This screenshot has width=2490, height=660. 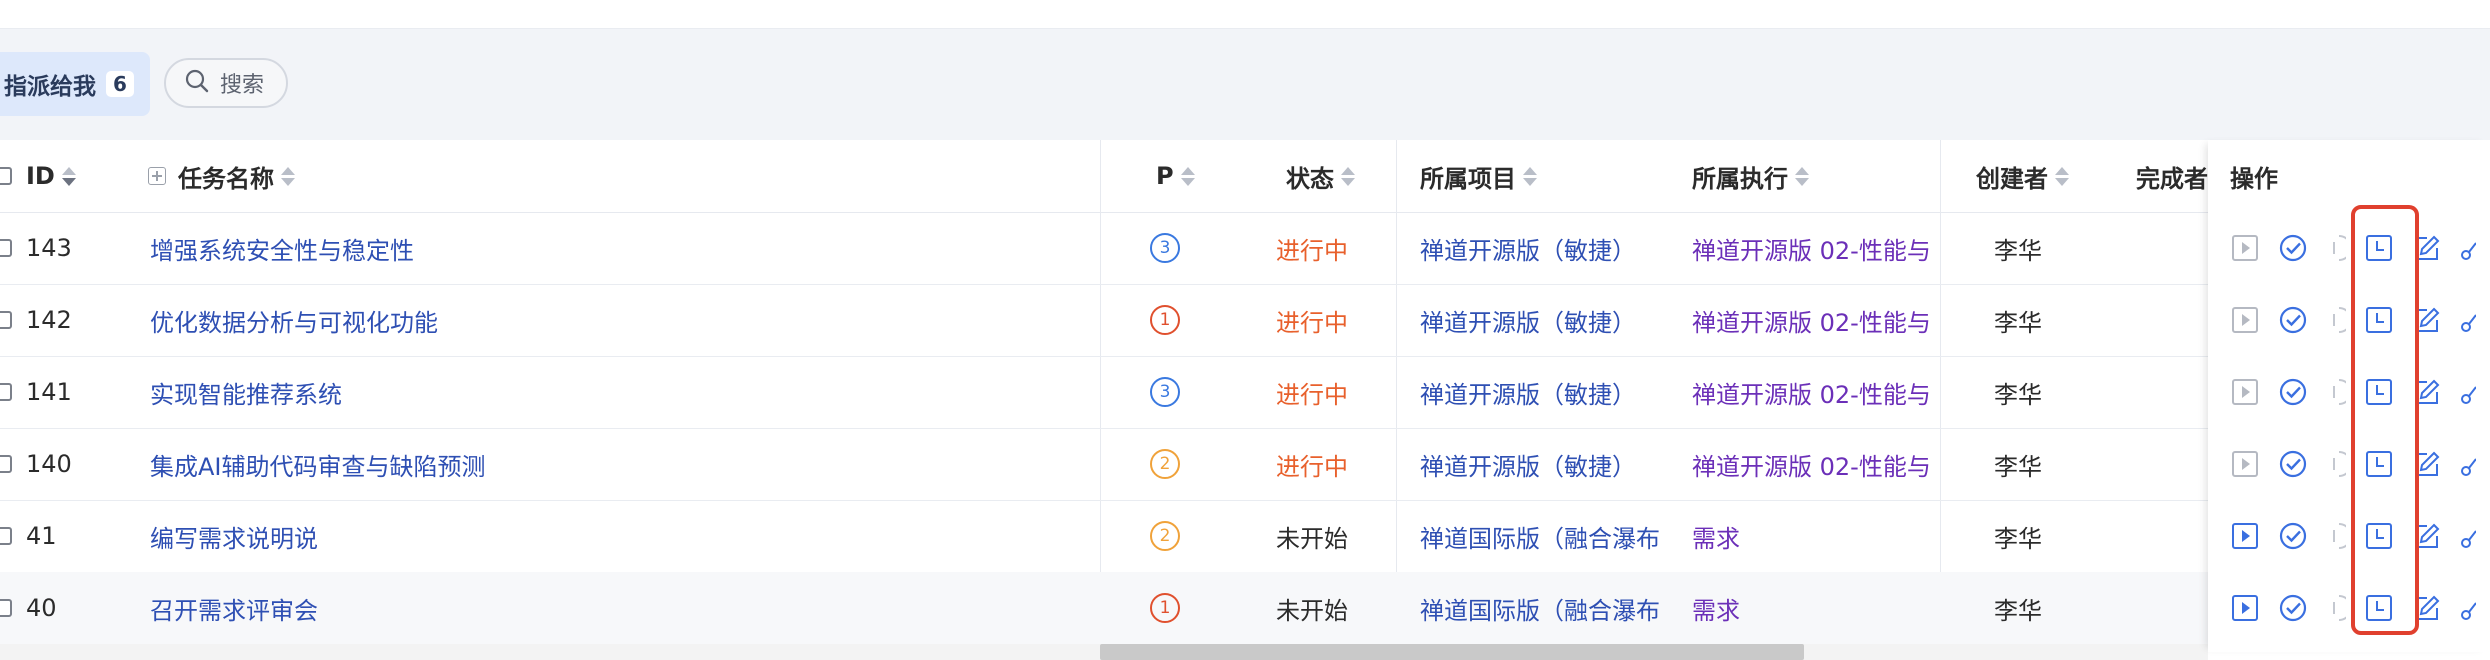 I want to click on tab-label: 指派给我, so click(x=50, y=87).